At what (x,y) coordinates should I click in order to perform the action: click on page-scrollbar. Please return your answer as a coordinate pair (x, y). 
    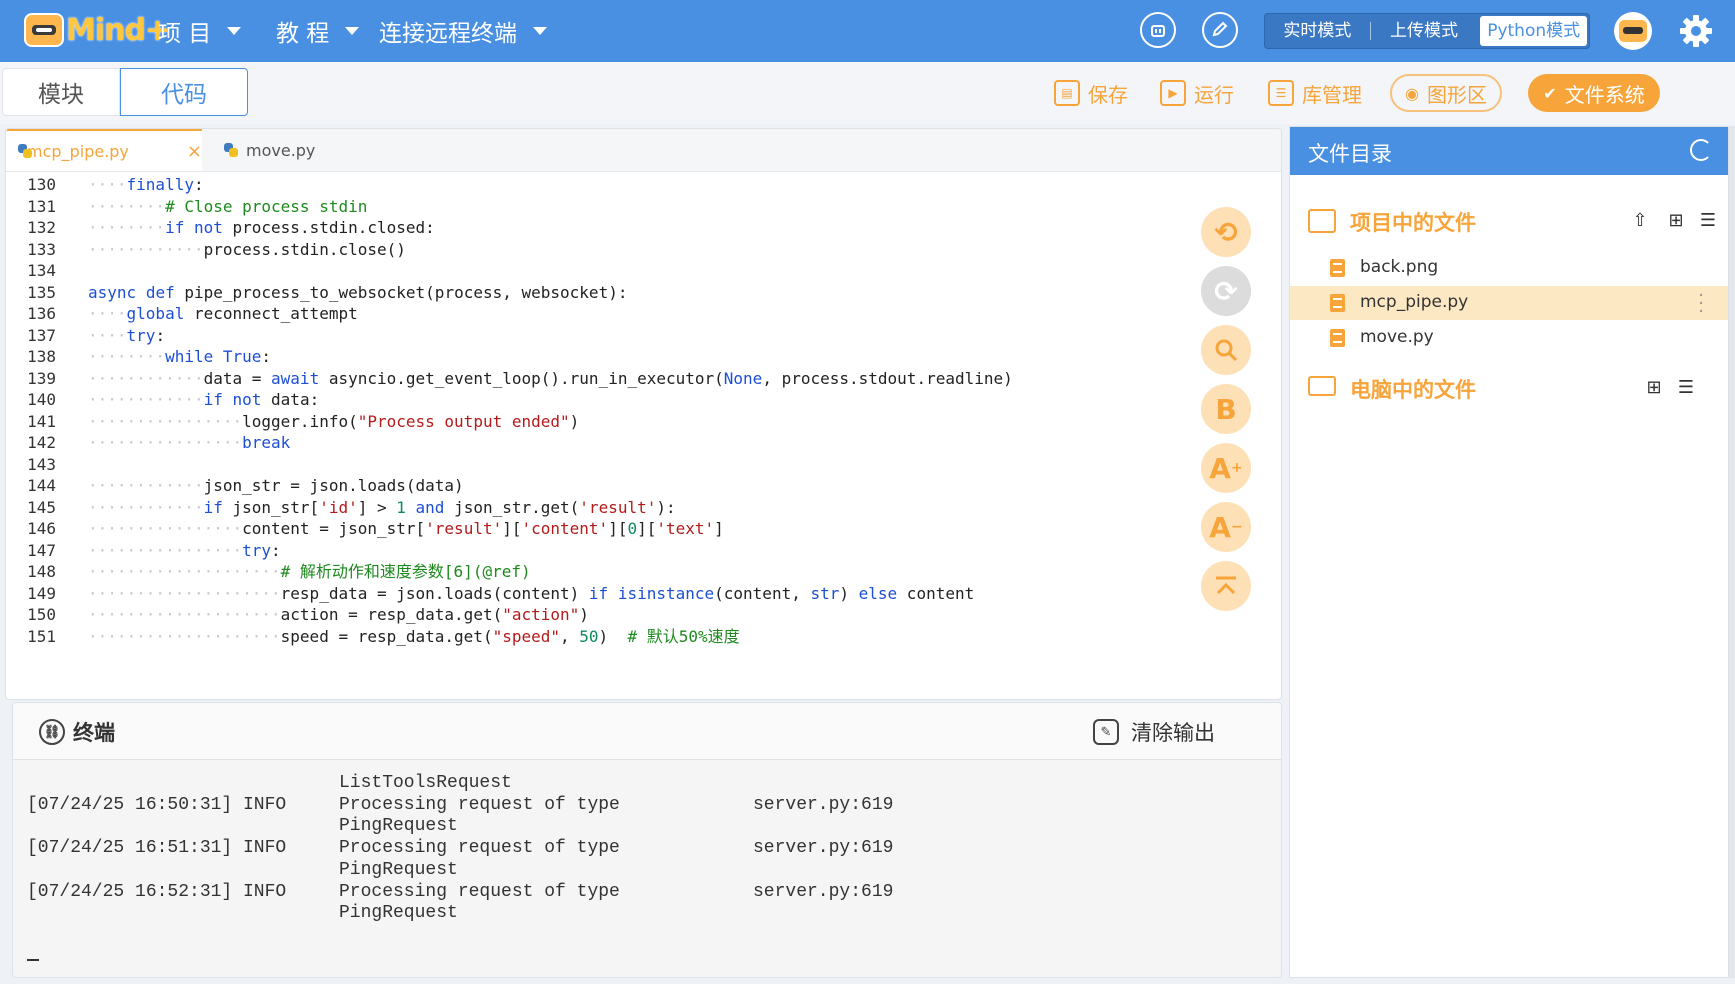
    Looking at the image, I should click on (1732, 552).